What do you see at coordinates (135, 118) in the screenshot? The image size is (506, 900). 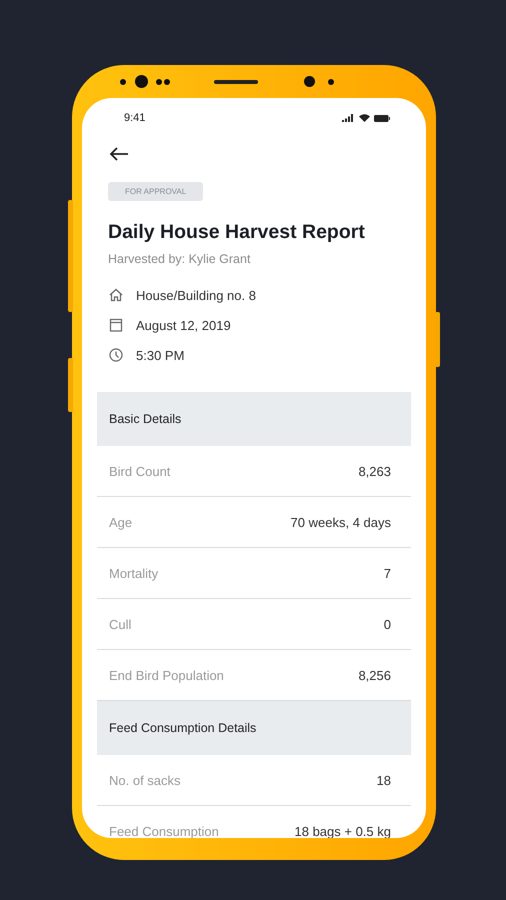 I see `status-time: 9:41` at bounding box center [135, 118].